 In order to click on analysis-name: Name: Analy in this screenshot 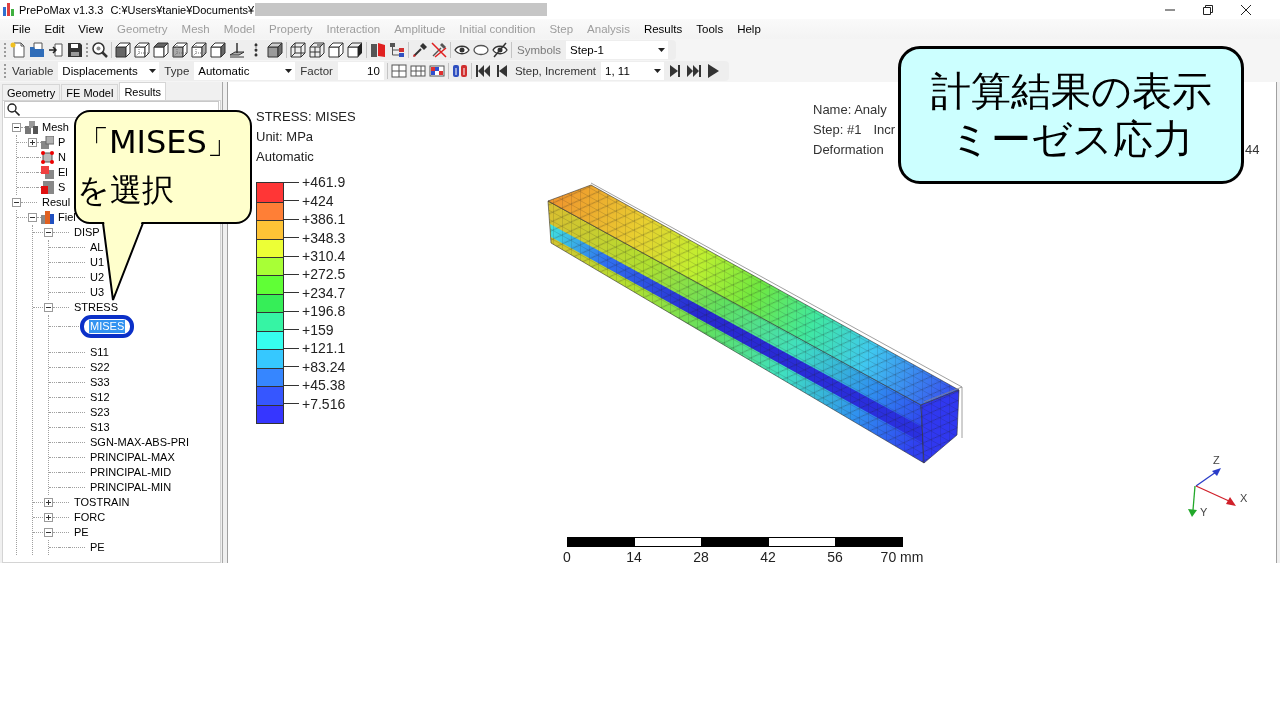, I will do `click(850, 110)`.